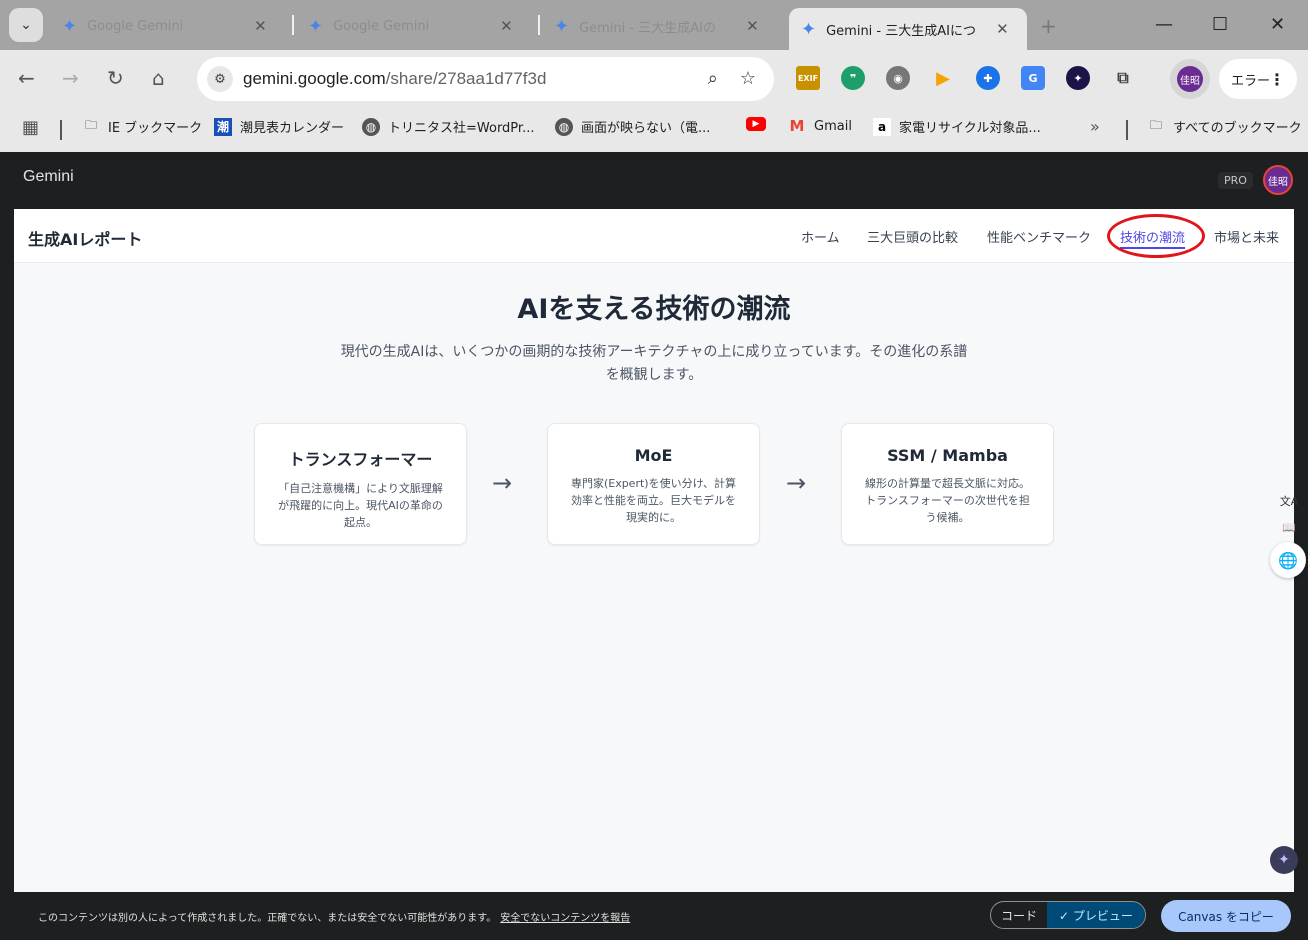 Image resolution: width=1308 pixels, height=940 pixels. Describe the element at coordinates (1096, 915) in the screenshot. I see `preview-tab: ✓ プレビュー` at that location.